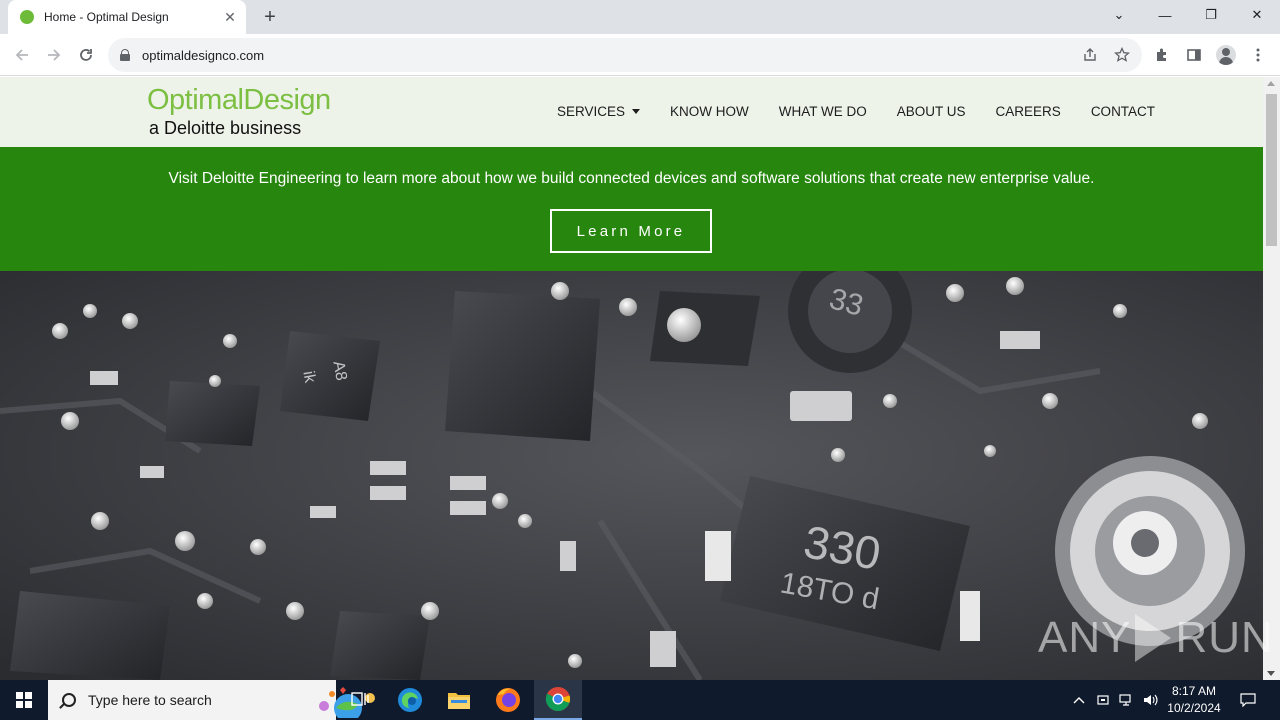 This screenshot has width=1280, height=720. I want to click on new-tab-button: +, so click(270, 17).